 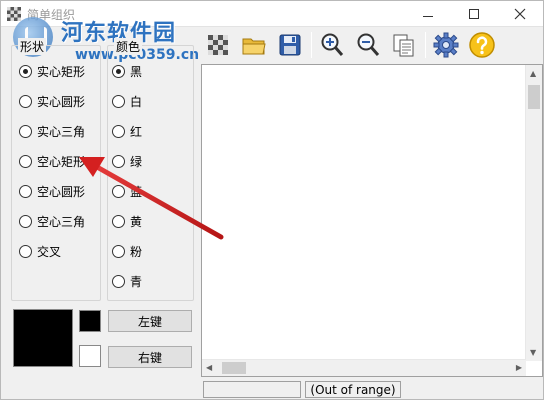 What do you see at coordinates (151, 198) in the screenshot?
I see `annotation-arrow-icon` at bounding box center [151, 198].